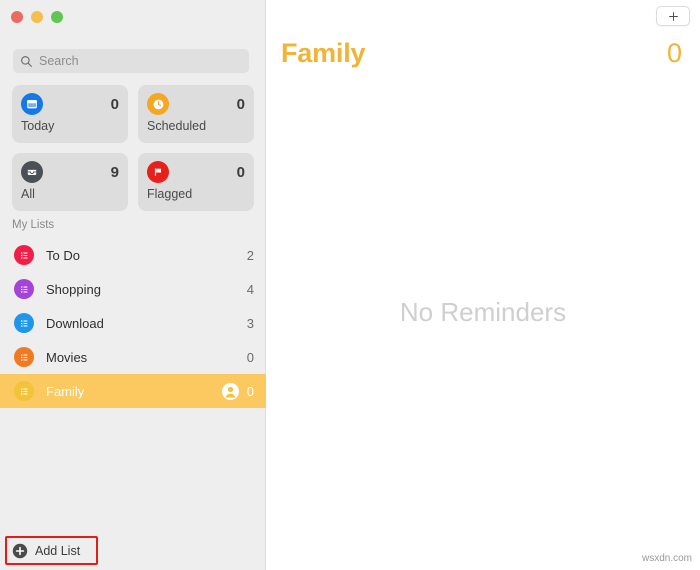  I want to click on toolbar, so click(483, 16).